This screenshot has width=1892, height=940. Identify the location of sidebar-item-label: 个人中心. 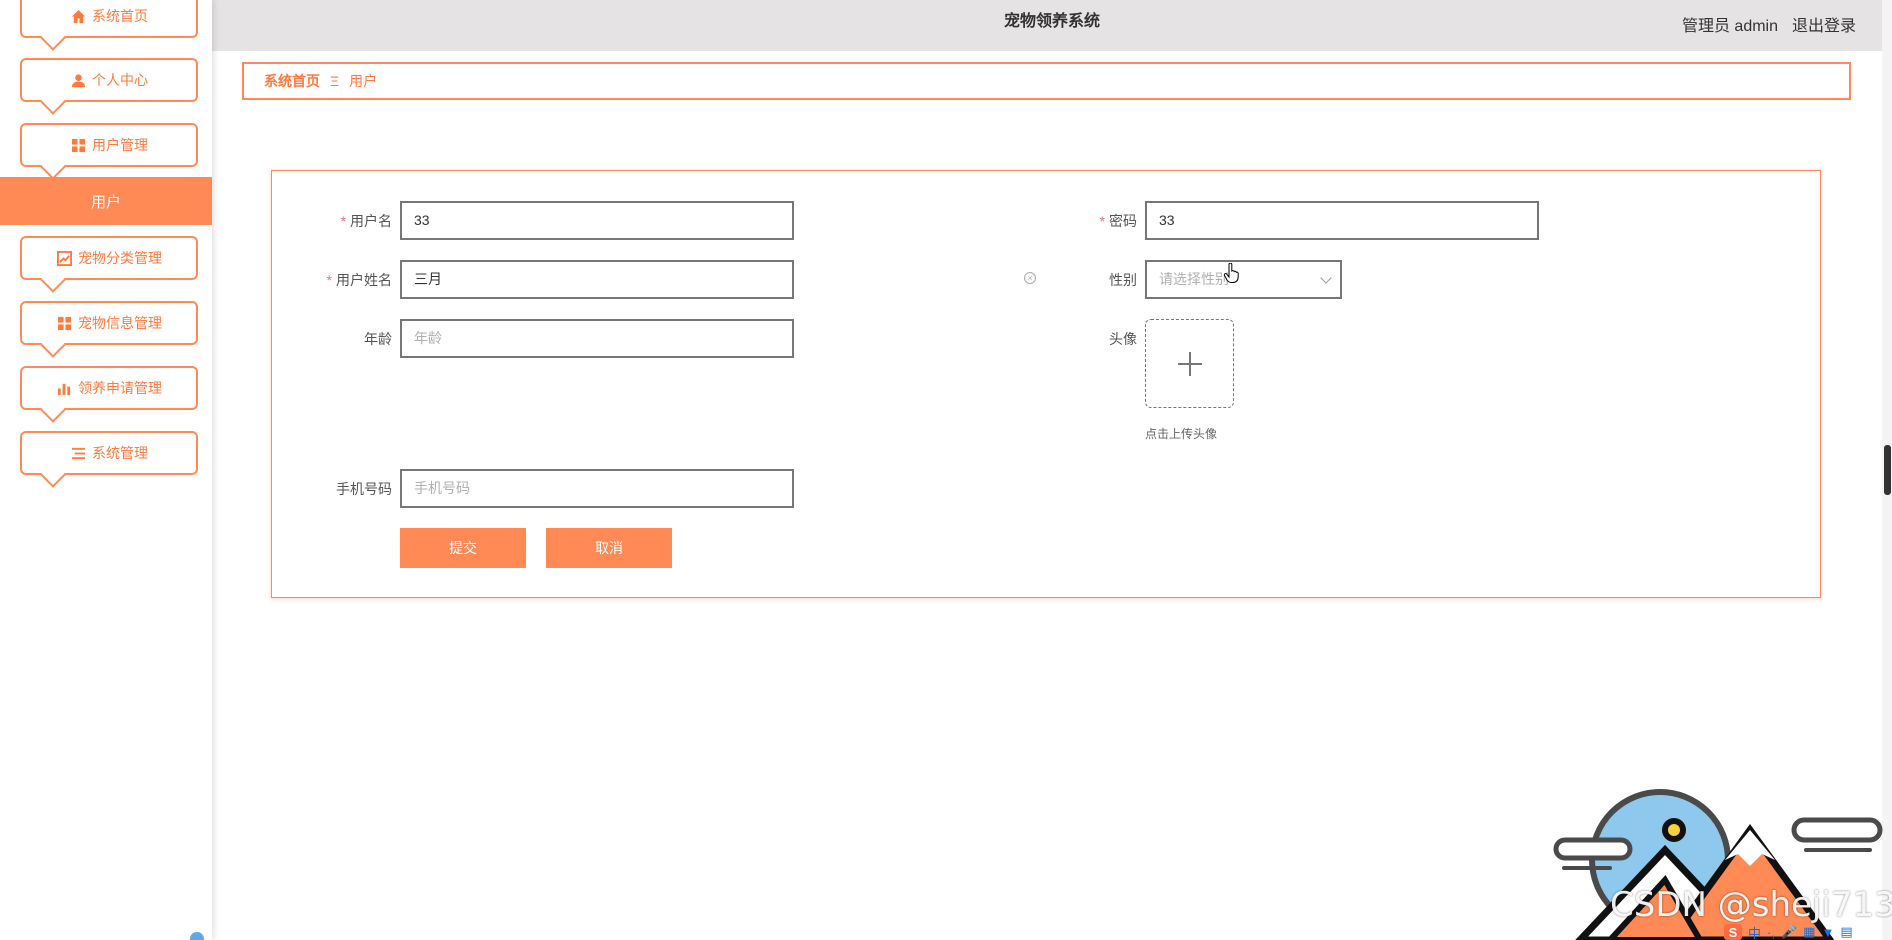
(120, 80).